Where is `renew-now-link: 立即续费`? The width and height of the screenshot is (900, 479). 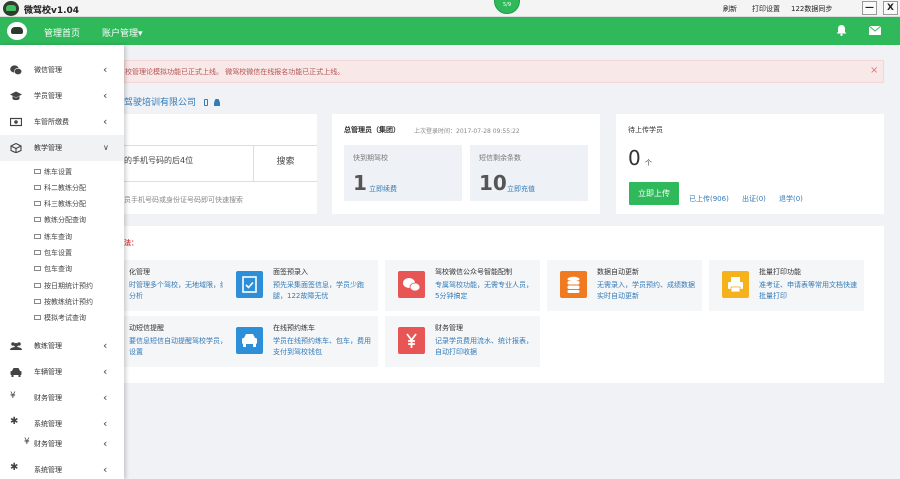 renew-now-link: 立即续费 is located at coordinates (383, 189).